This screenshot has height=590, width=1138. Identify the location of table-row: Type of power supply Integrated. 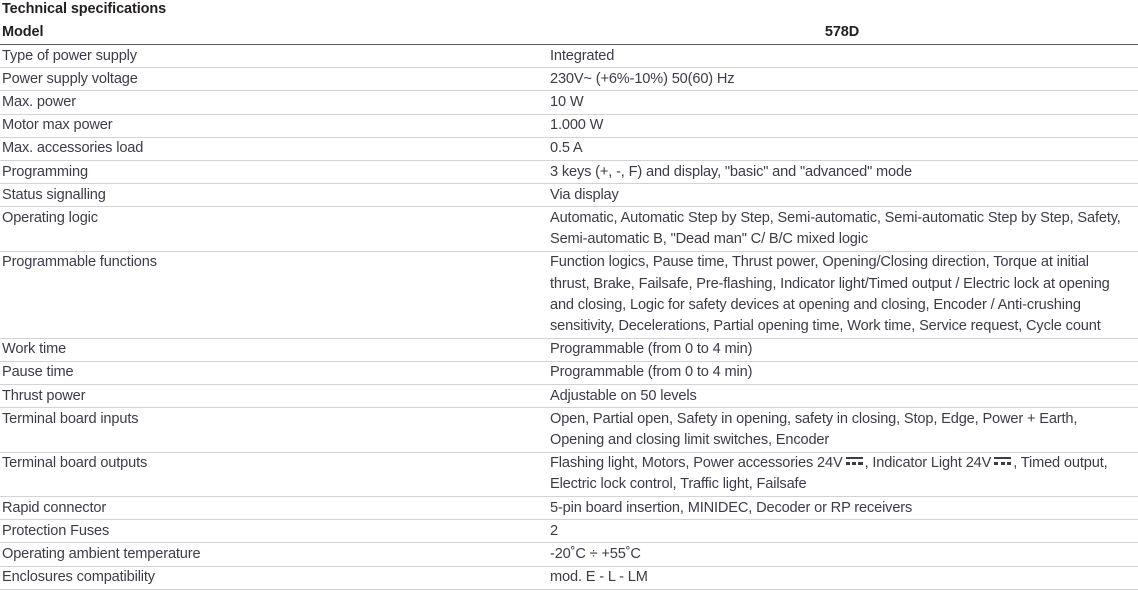
(569, 56).